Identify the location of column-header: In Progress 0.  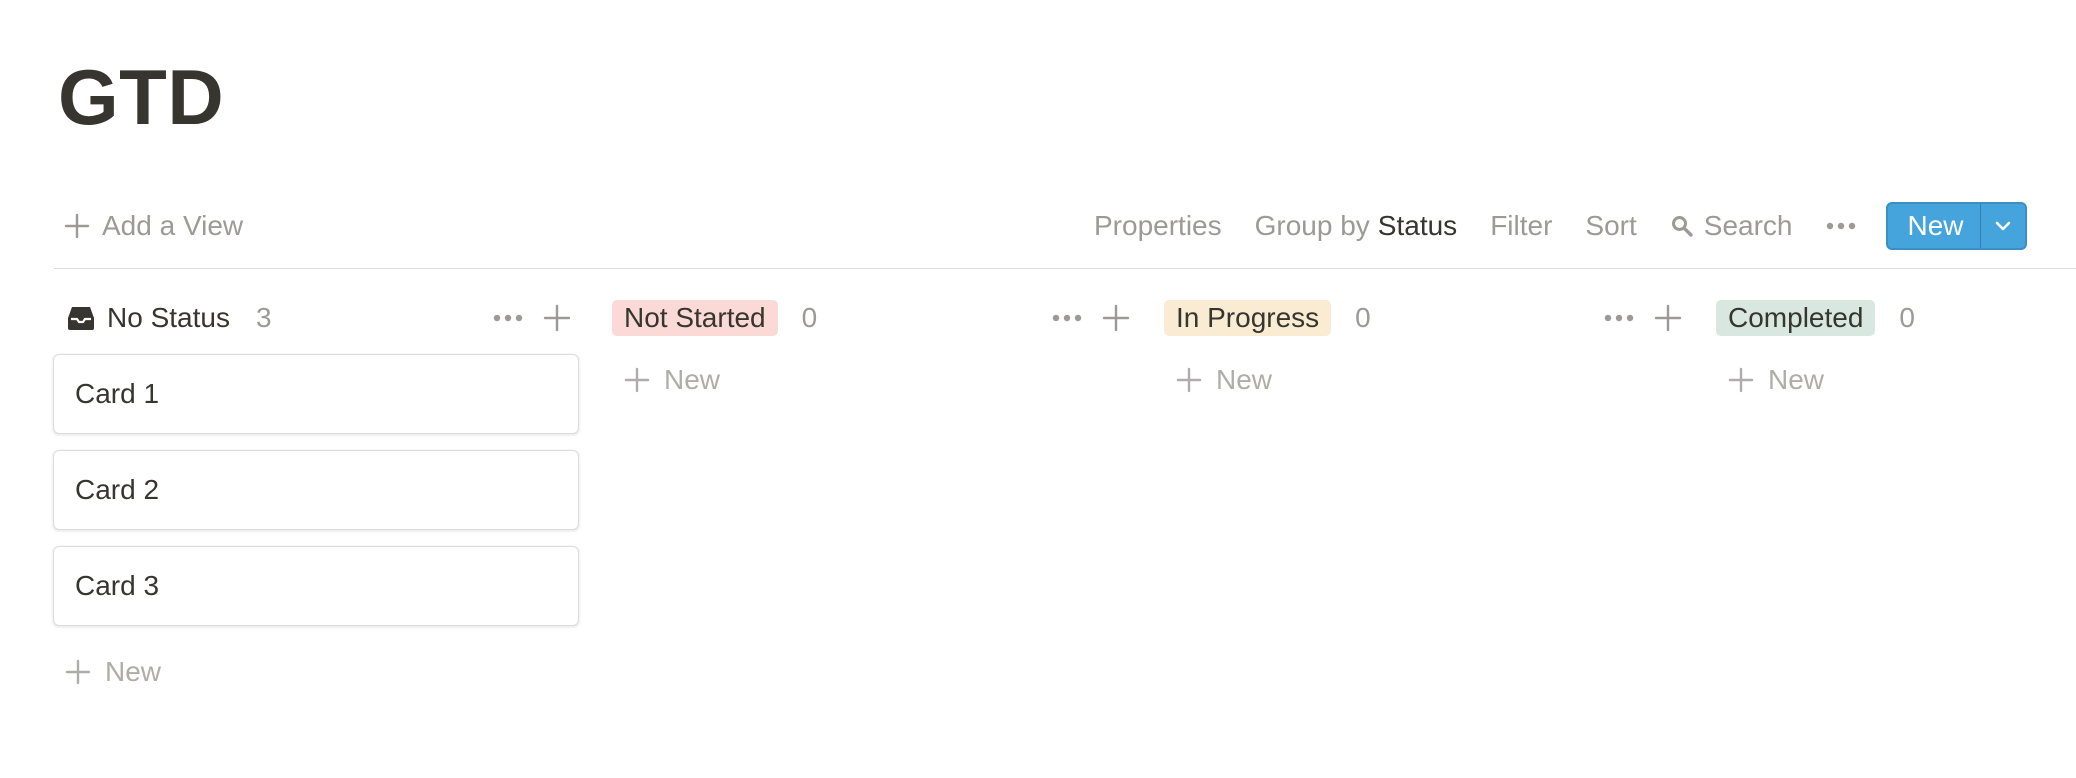
(1427, 318).